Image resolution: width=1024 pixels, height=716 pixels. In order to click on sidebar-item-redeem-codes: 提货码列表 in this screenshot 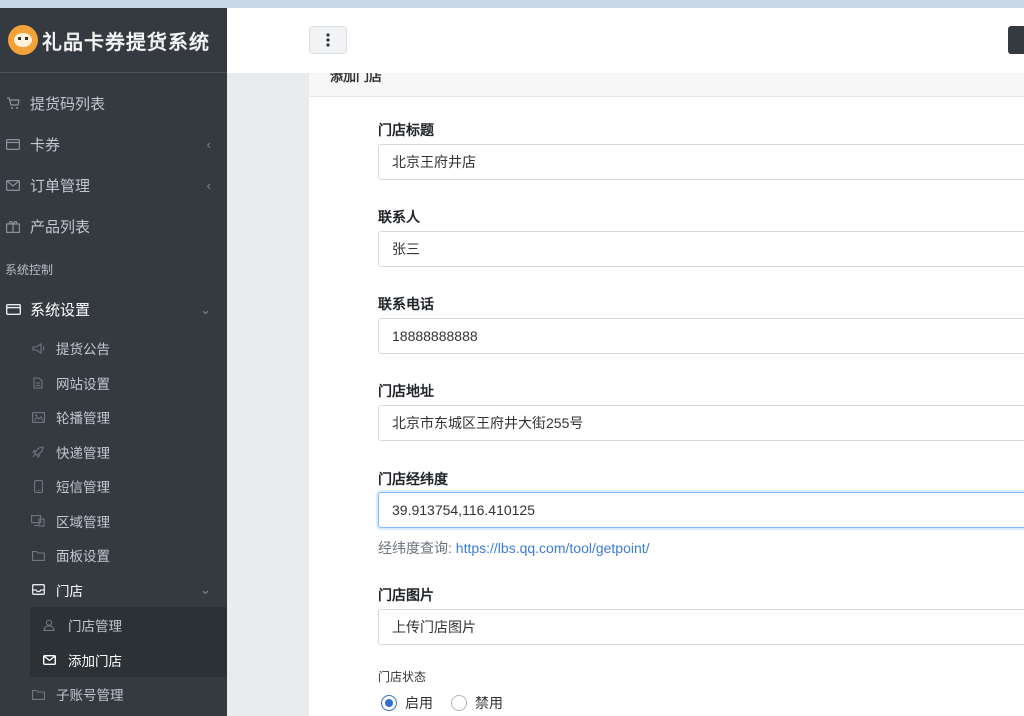, I will do `click(113, 103)`.